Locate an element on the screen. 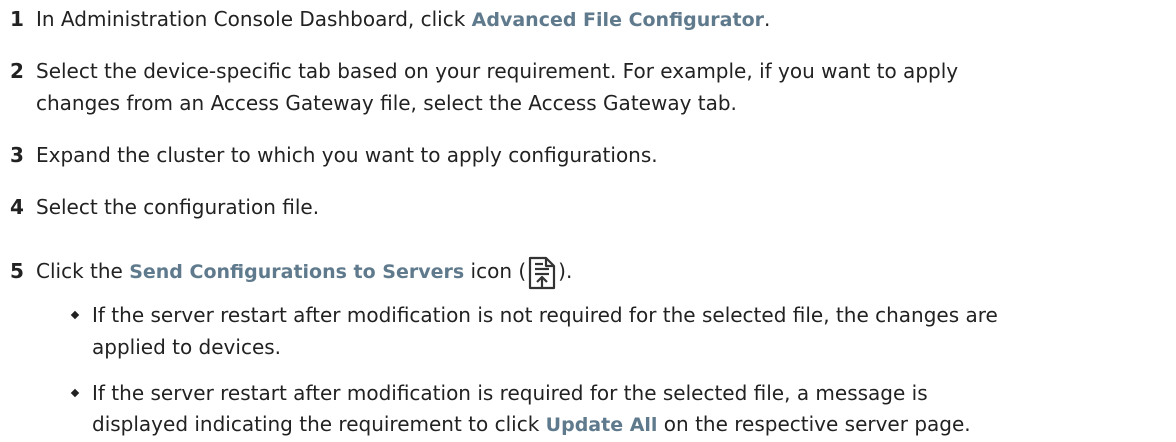 Image resolution: width=1176 pixels, height=442 pixels. step-text-after: ). is located at coordinates (565, 271).